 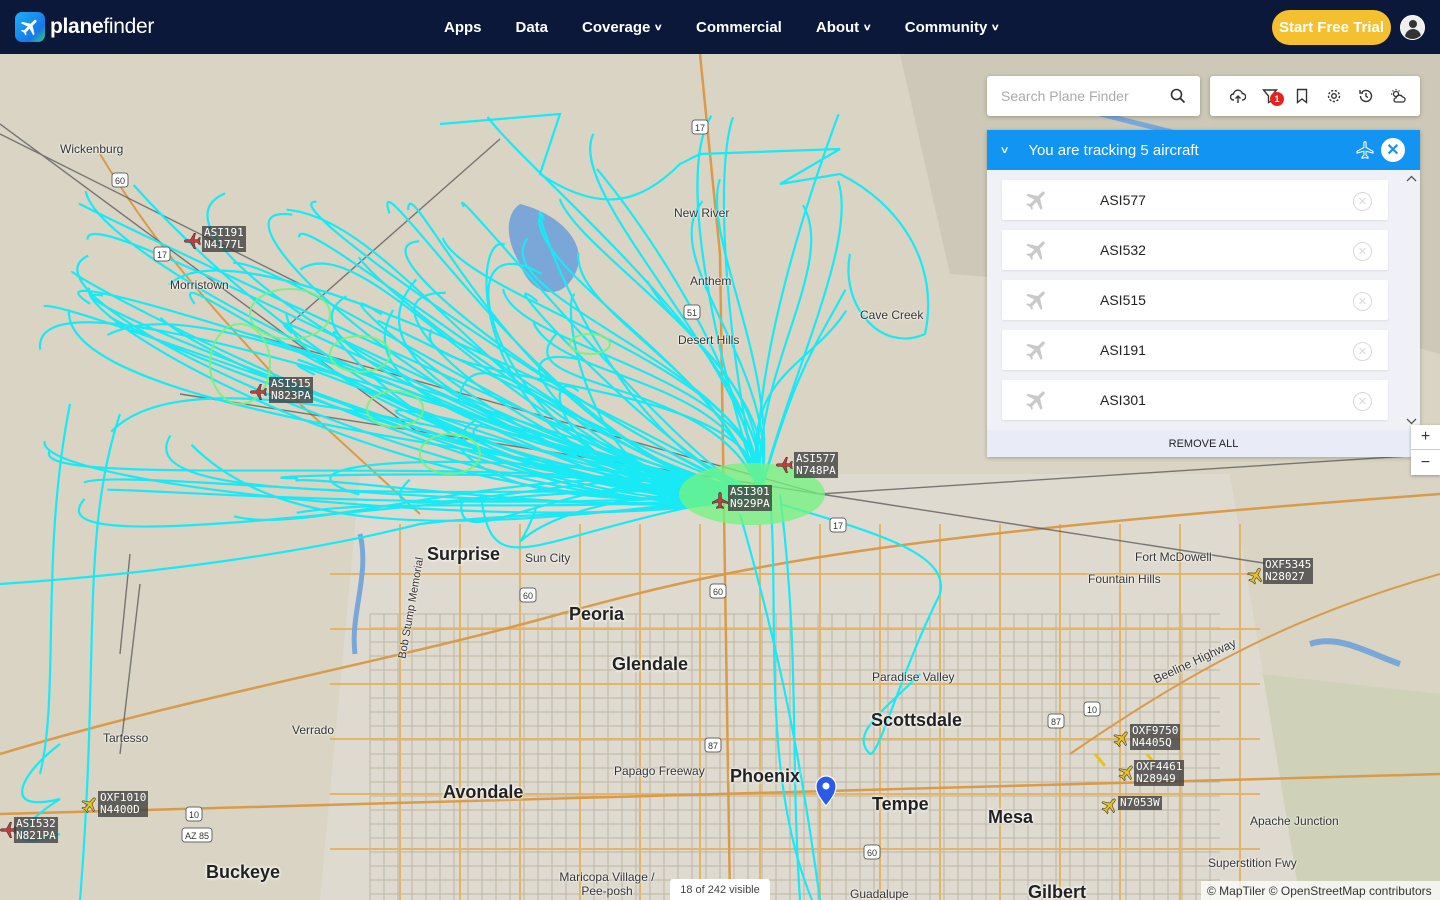 I want to click on planefinder-logo: planefinder, so click(x=84, y=27).